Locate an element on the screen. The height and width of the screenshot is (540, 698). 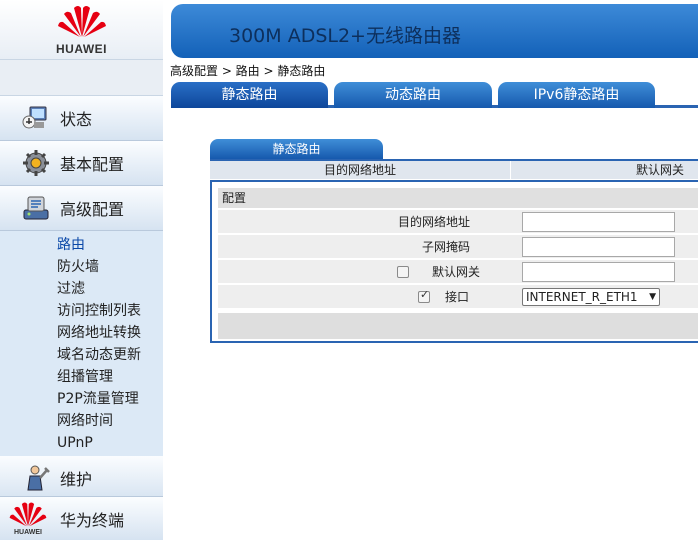
form-row-destination: 目的网络地址 is located at coordinates (458, 222).